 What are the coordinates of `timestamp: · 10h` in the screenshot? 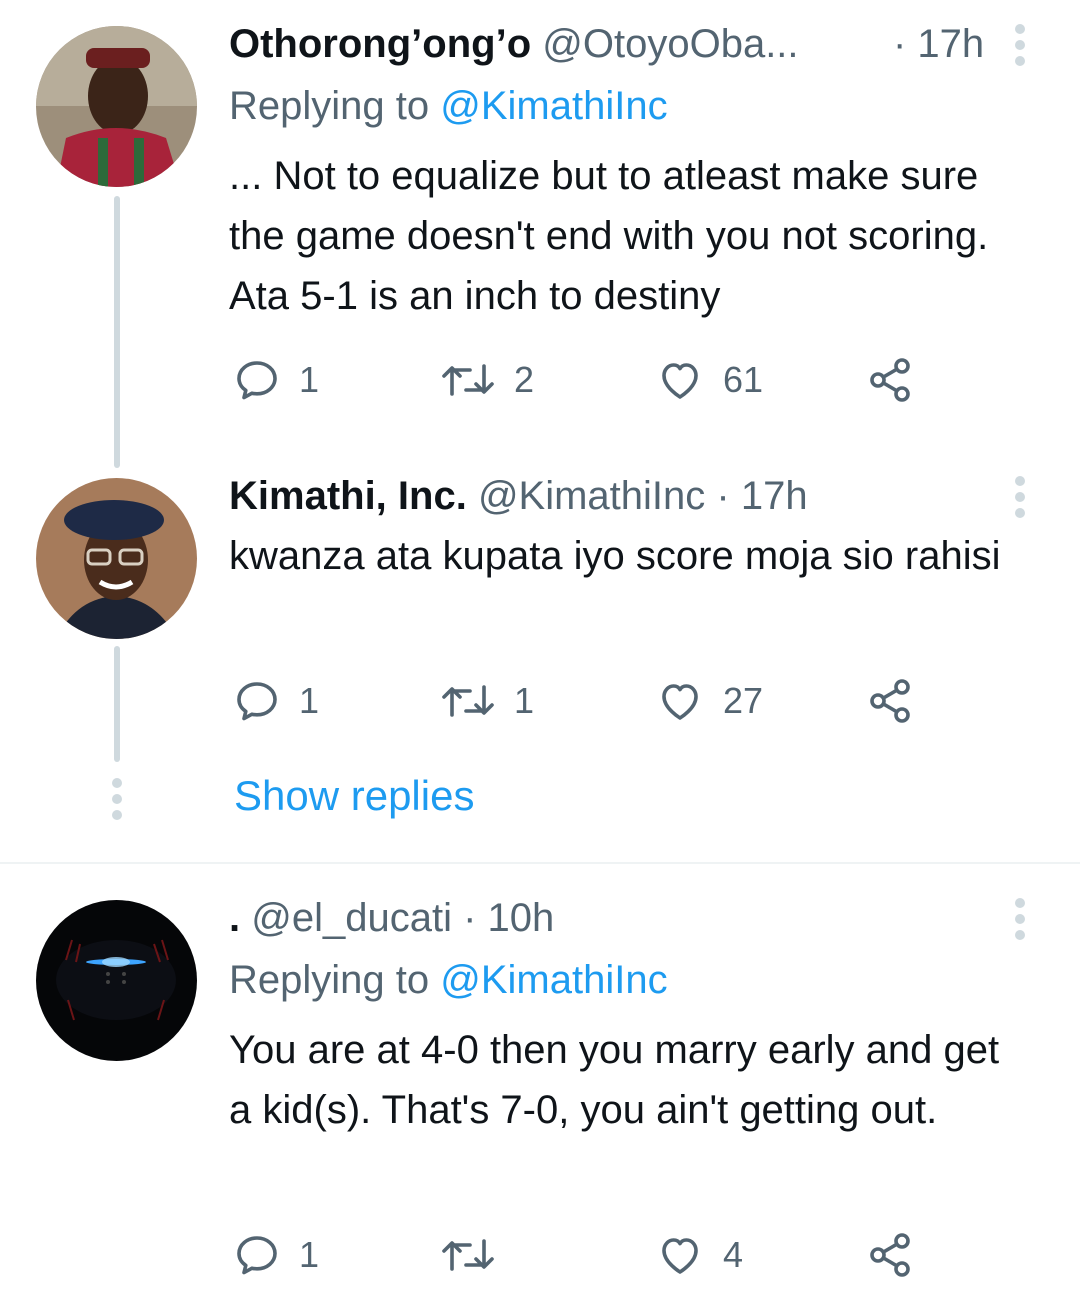 It's located at (508, 918).